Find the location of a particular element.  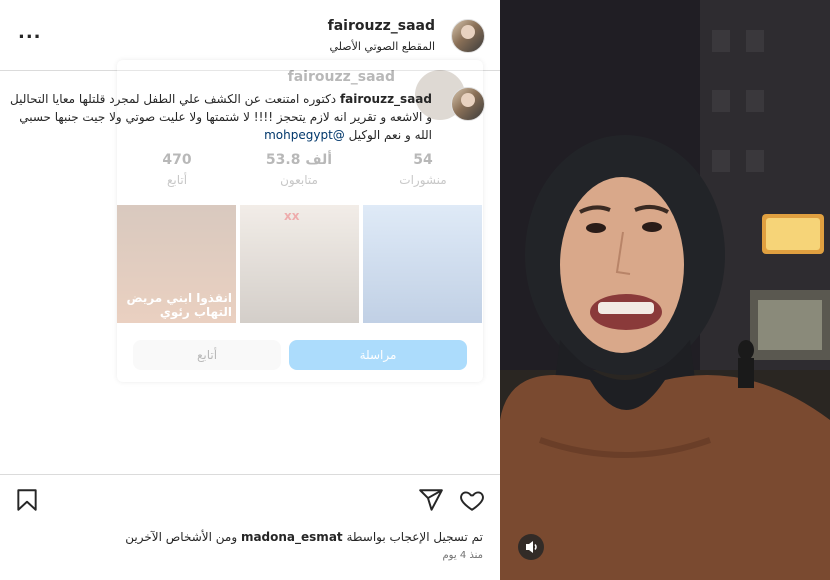

audio-label: المقطع الصوتي الأصلي is located at coordinates (382, 46).